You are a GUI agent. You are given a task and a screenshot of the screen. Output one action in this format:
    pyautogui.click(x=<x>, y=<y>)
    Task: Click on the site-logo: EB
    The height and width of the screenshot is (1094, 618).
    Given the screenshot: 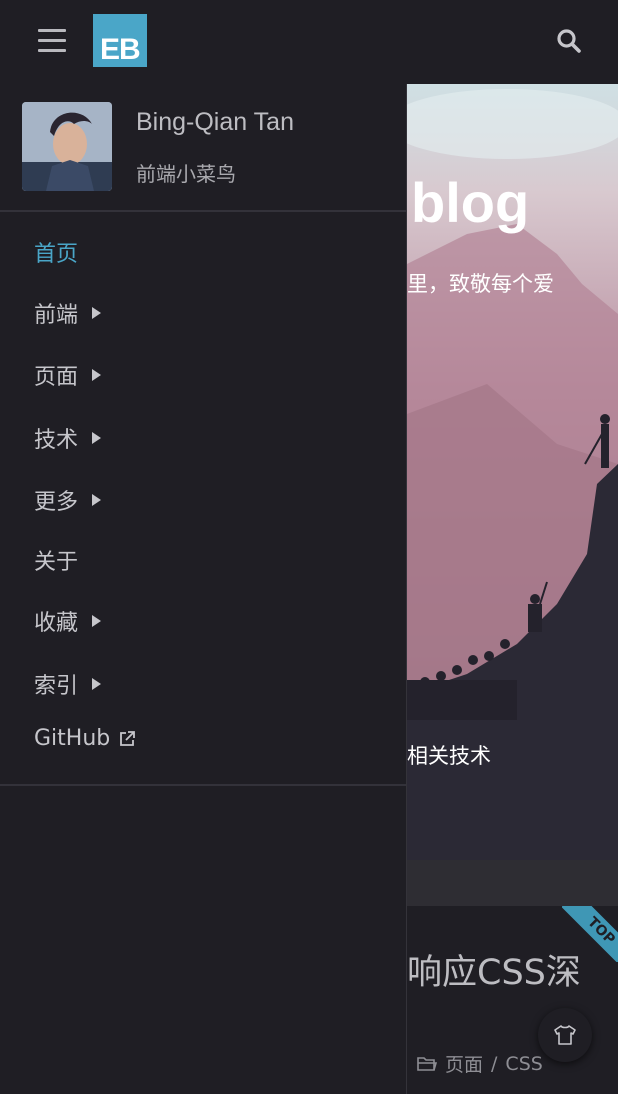 What is the action you would take?
    pyautogui.click(x=120, y=40)
    